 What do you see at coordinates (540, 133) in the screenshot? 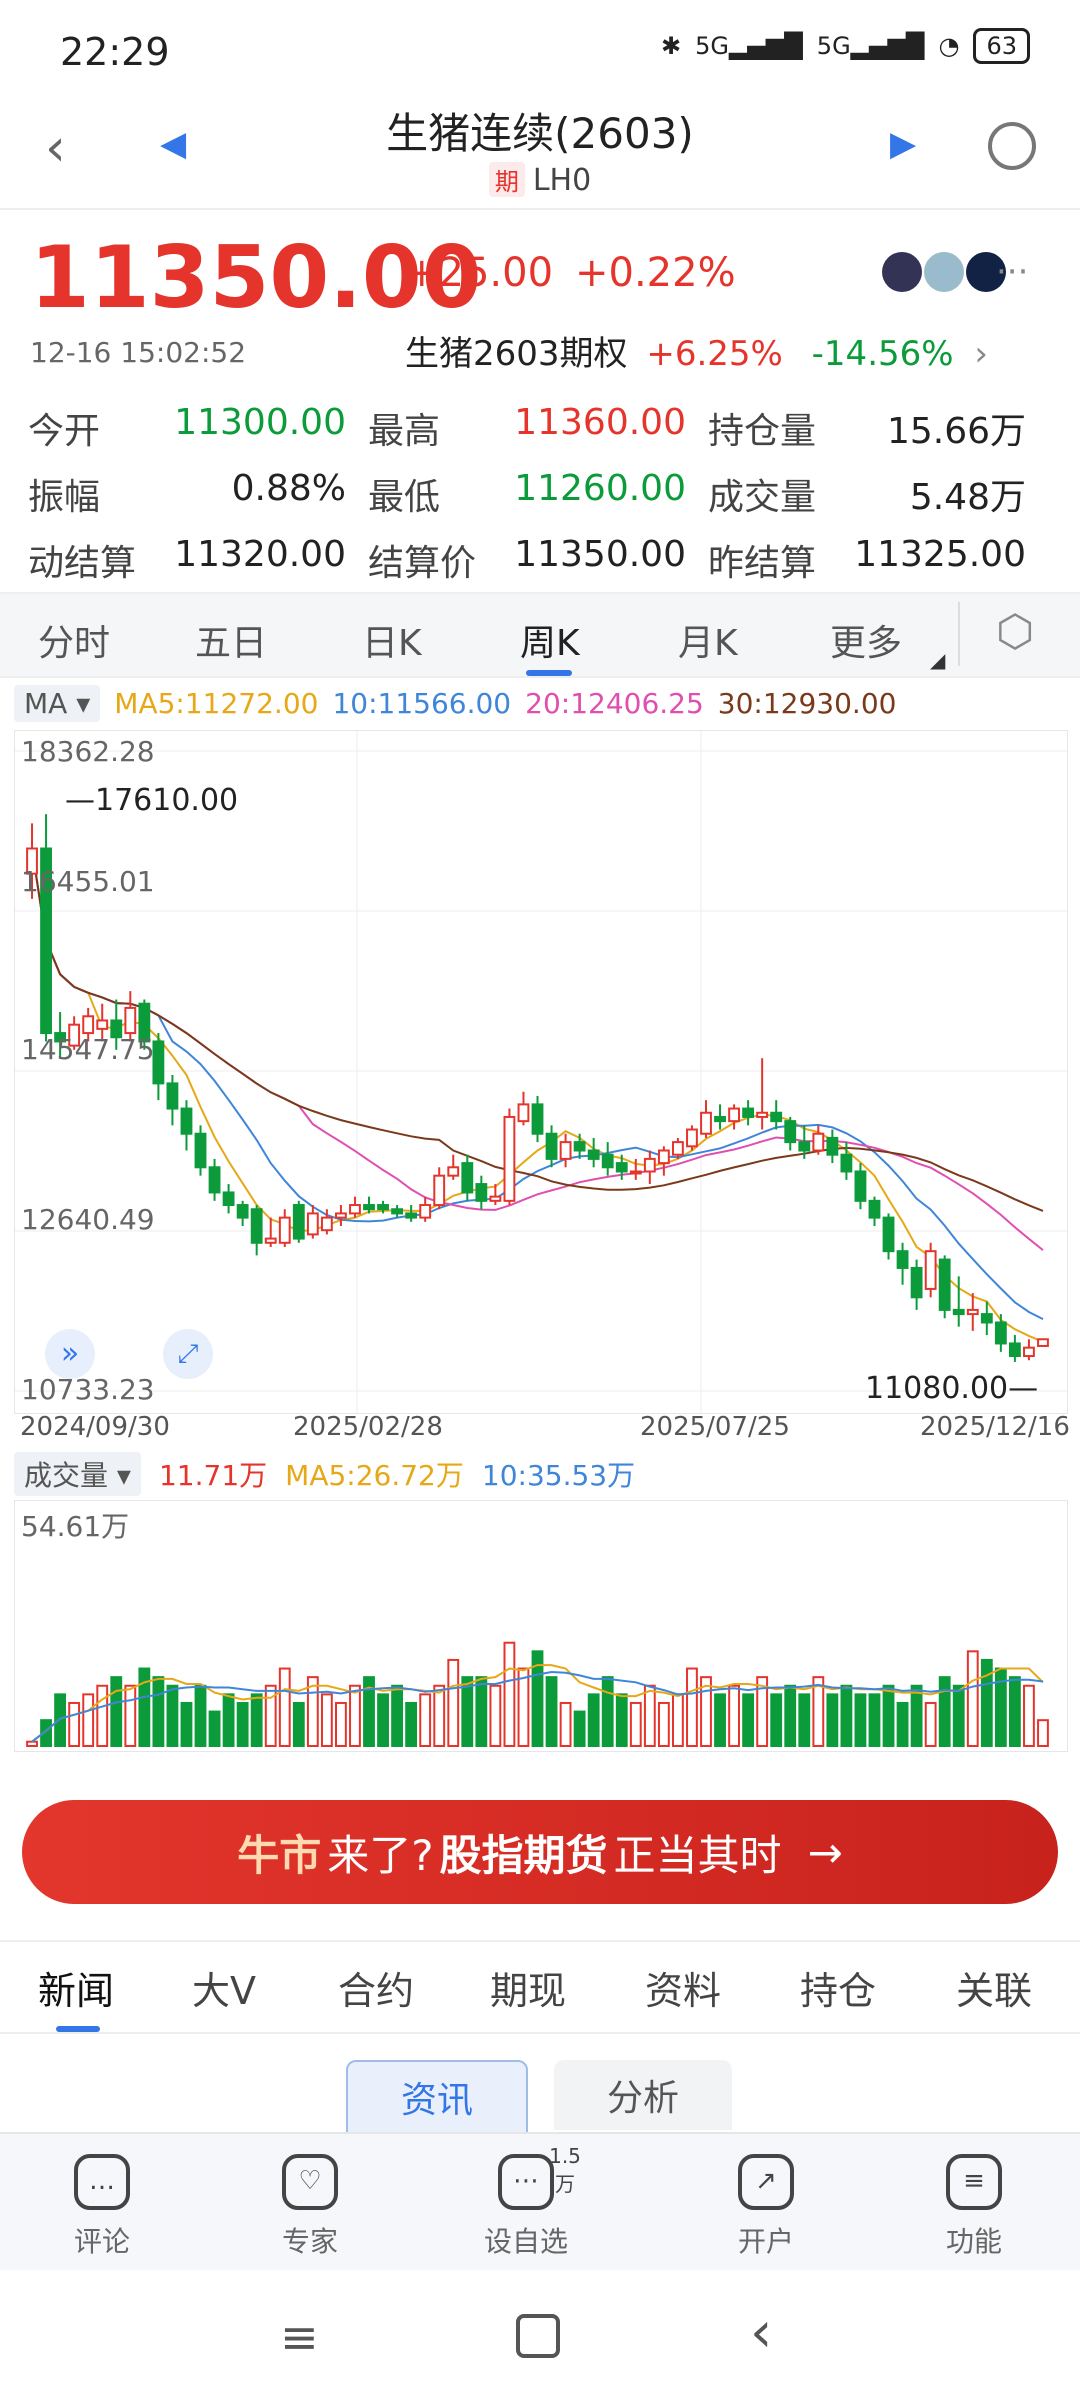
I see `page-title: 生猪连续(2603)` at bounding box center [540, 133].